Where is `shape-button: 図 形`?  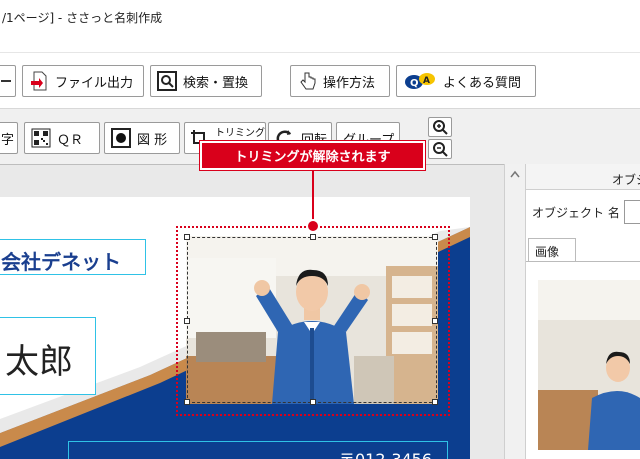 shape-button: 図 形 is located at coordinates (142, 138).